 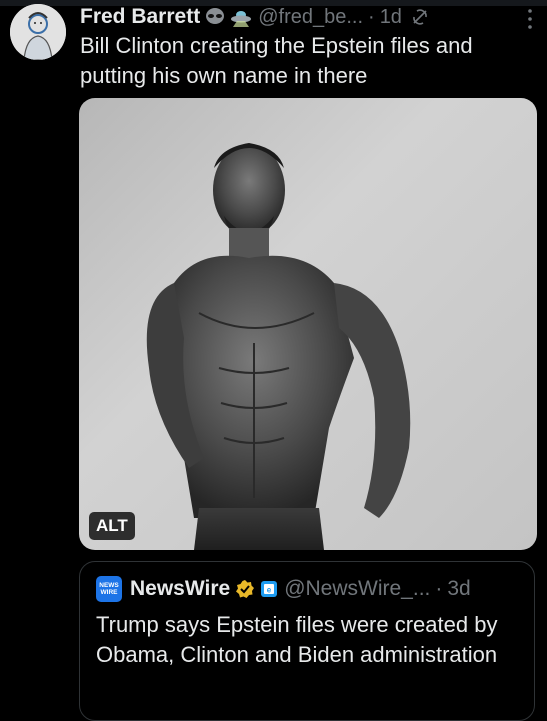 What do you see at coordinates (420, 17) in the screenshot?
I see `grok-icon` at bounding box center [420, 17].